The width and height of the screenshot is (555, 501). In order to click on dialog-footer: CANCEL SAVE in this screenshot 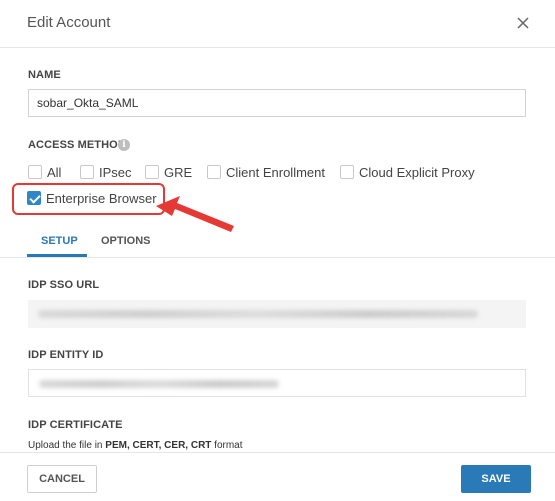, I will do `click(277, 476)`.